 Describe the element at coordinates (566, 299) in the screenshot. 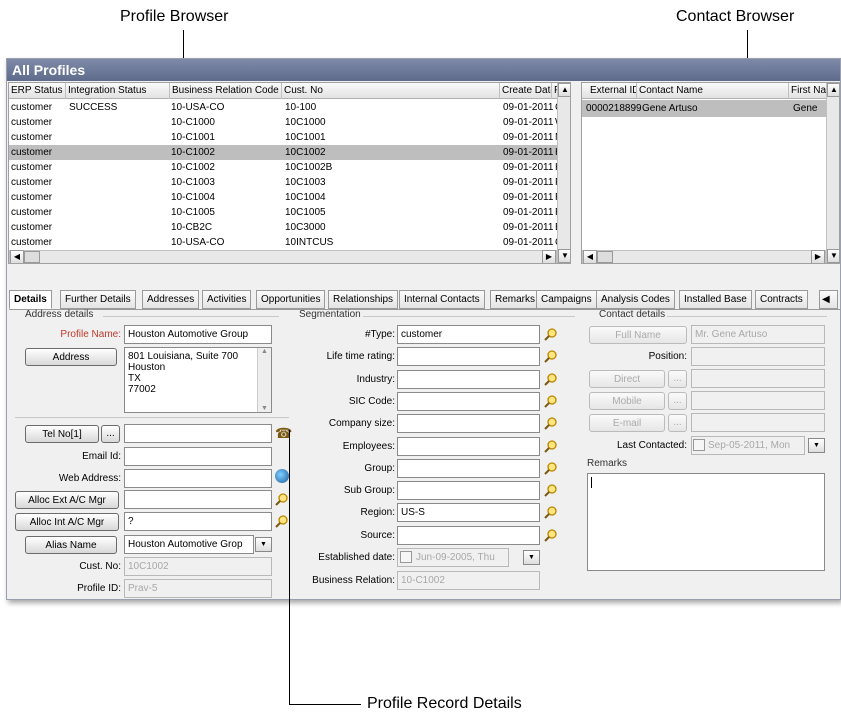

I see `tab-campaigns: Campaigns` at that location.